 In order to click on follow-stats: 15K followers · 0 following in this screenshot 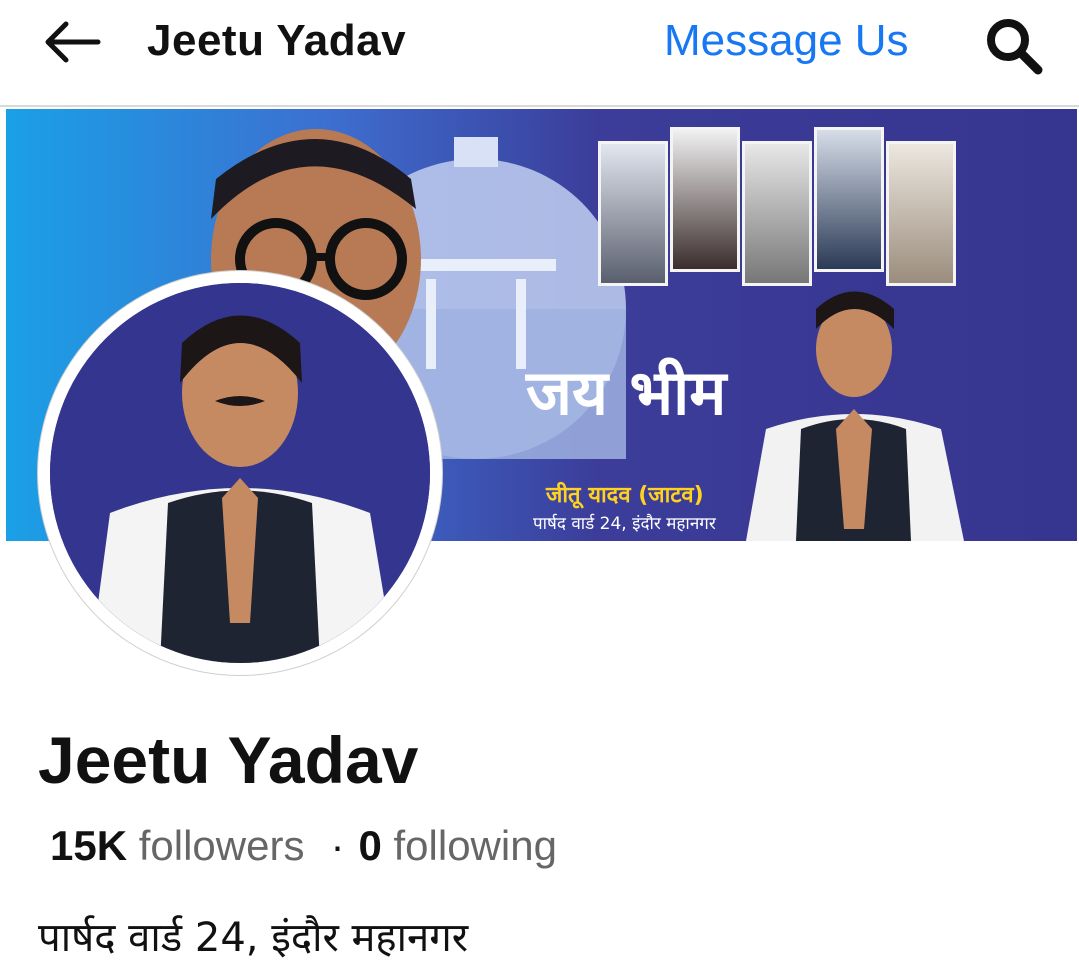, I will do `click(303, 846)`.